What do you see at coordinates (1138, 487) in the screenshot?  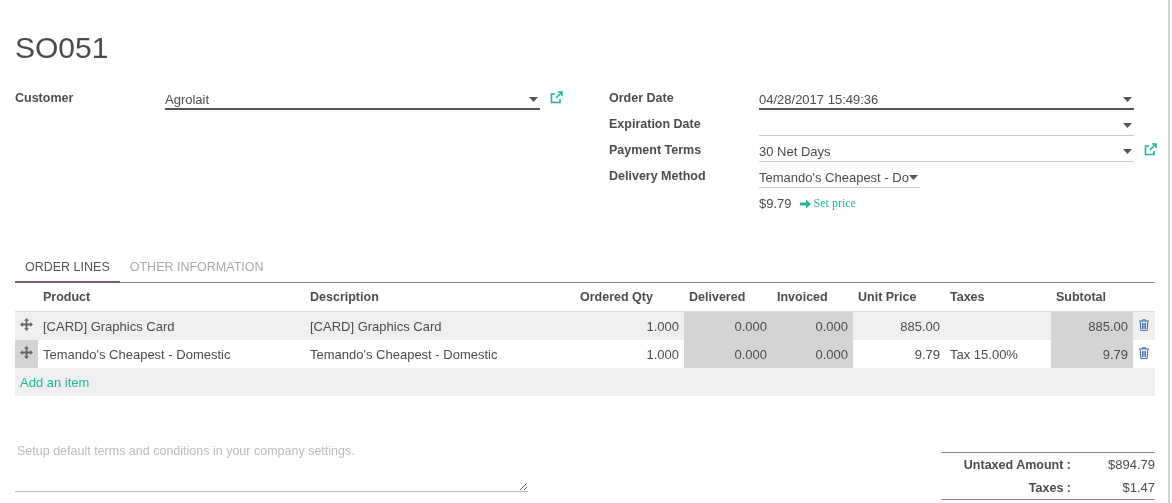 I see `total-value: $1.47` at bounding box center [1138, 487].